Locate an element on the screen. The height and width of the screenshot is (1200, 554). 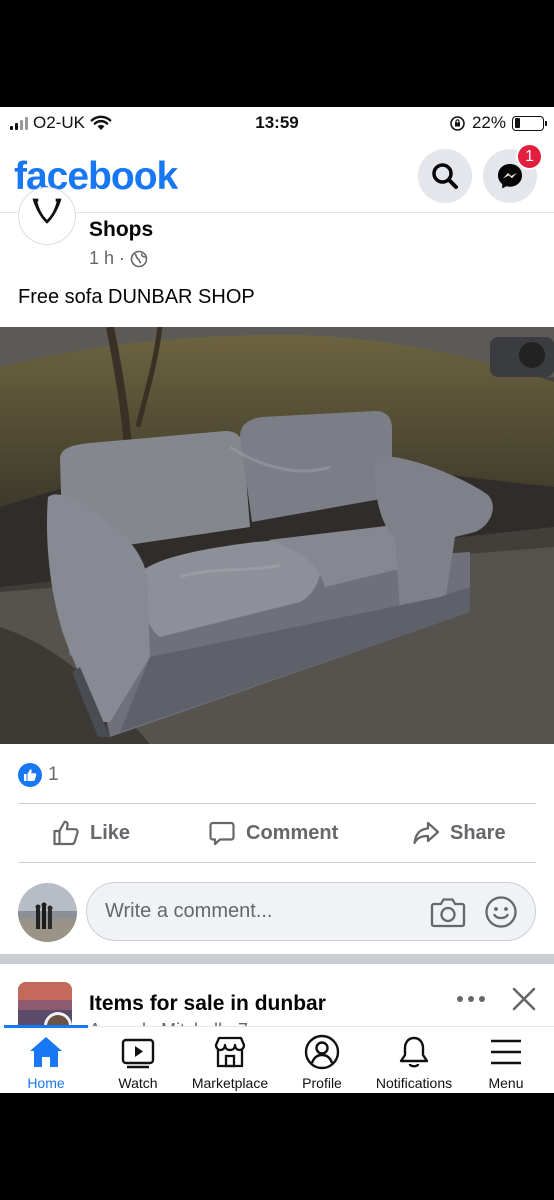
battery-icon is located at coordinates (529, 123).